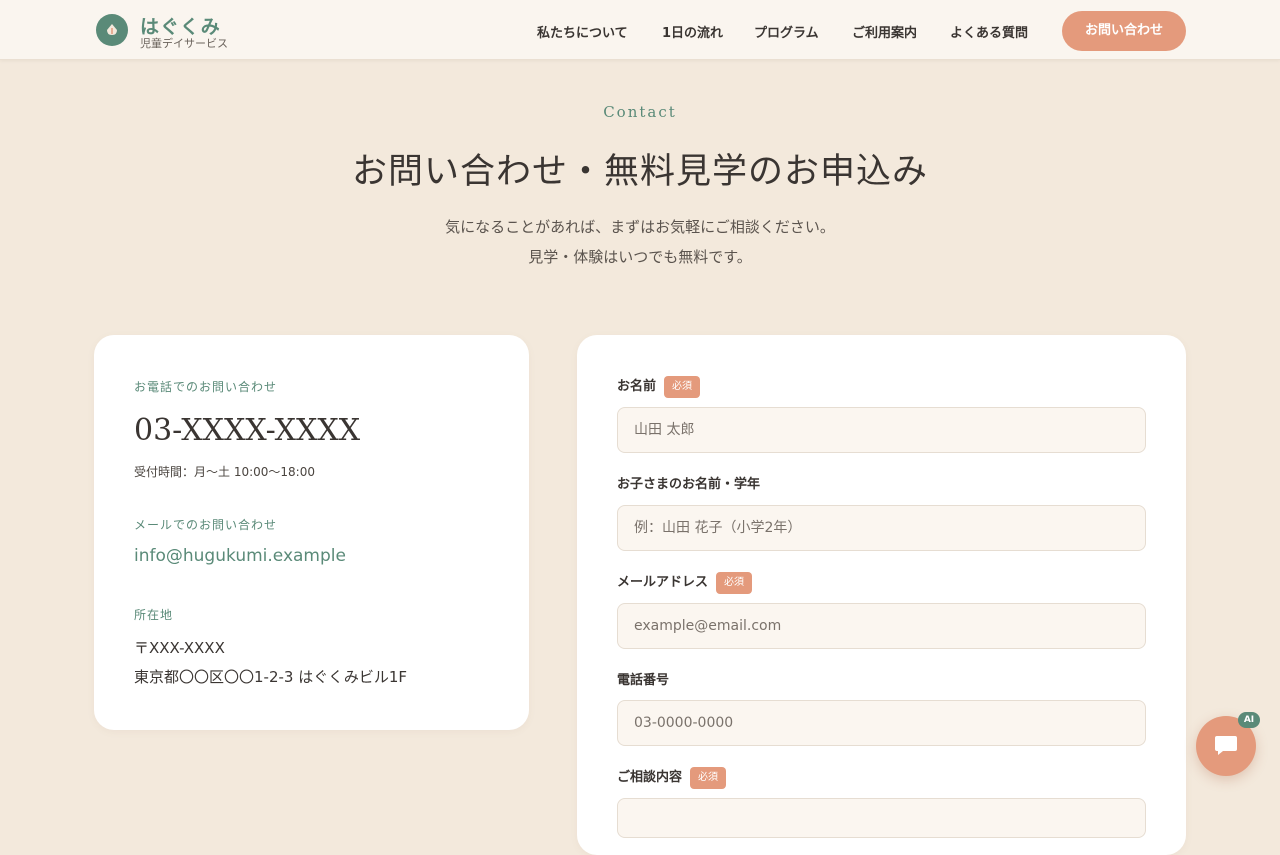  I want to click on email-label: メールでのお問い合わせ, so click(206, 525).